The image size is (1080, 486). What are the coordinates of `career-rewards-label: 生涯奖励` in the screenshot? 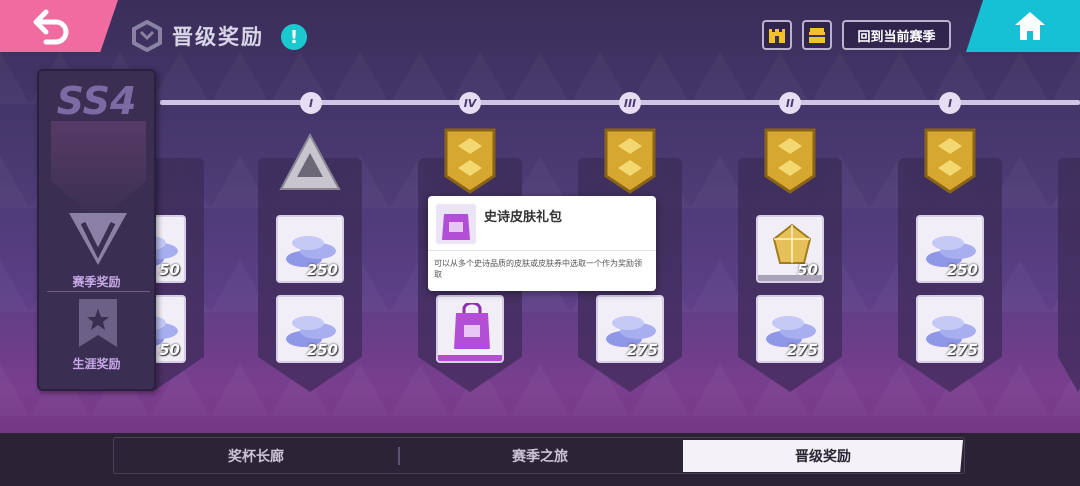 It's located at (96, 363).